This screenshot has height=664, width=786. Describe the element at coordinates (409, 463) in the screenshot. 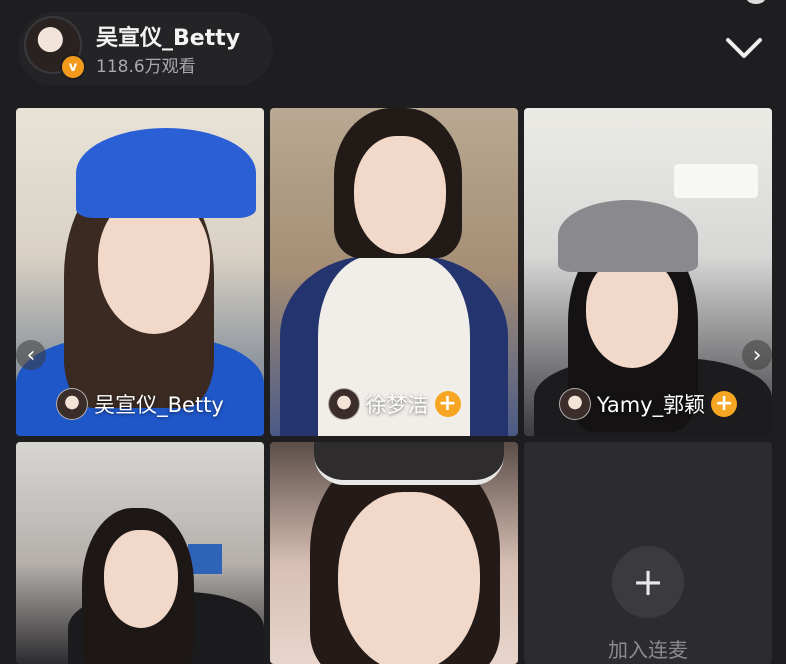

I see `headband` at that location.